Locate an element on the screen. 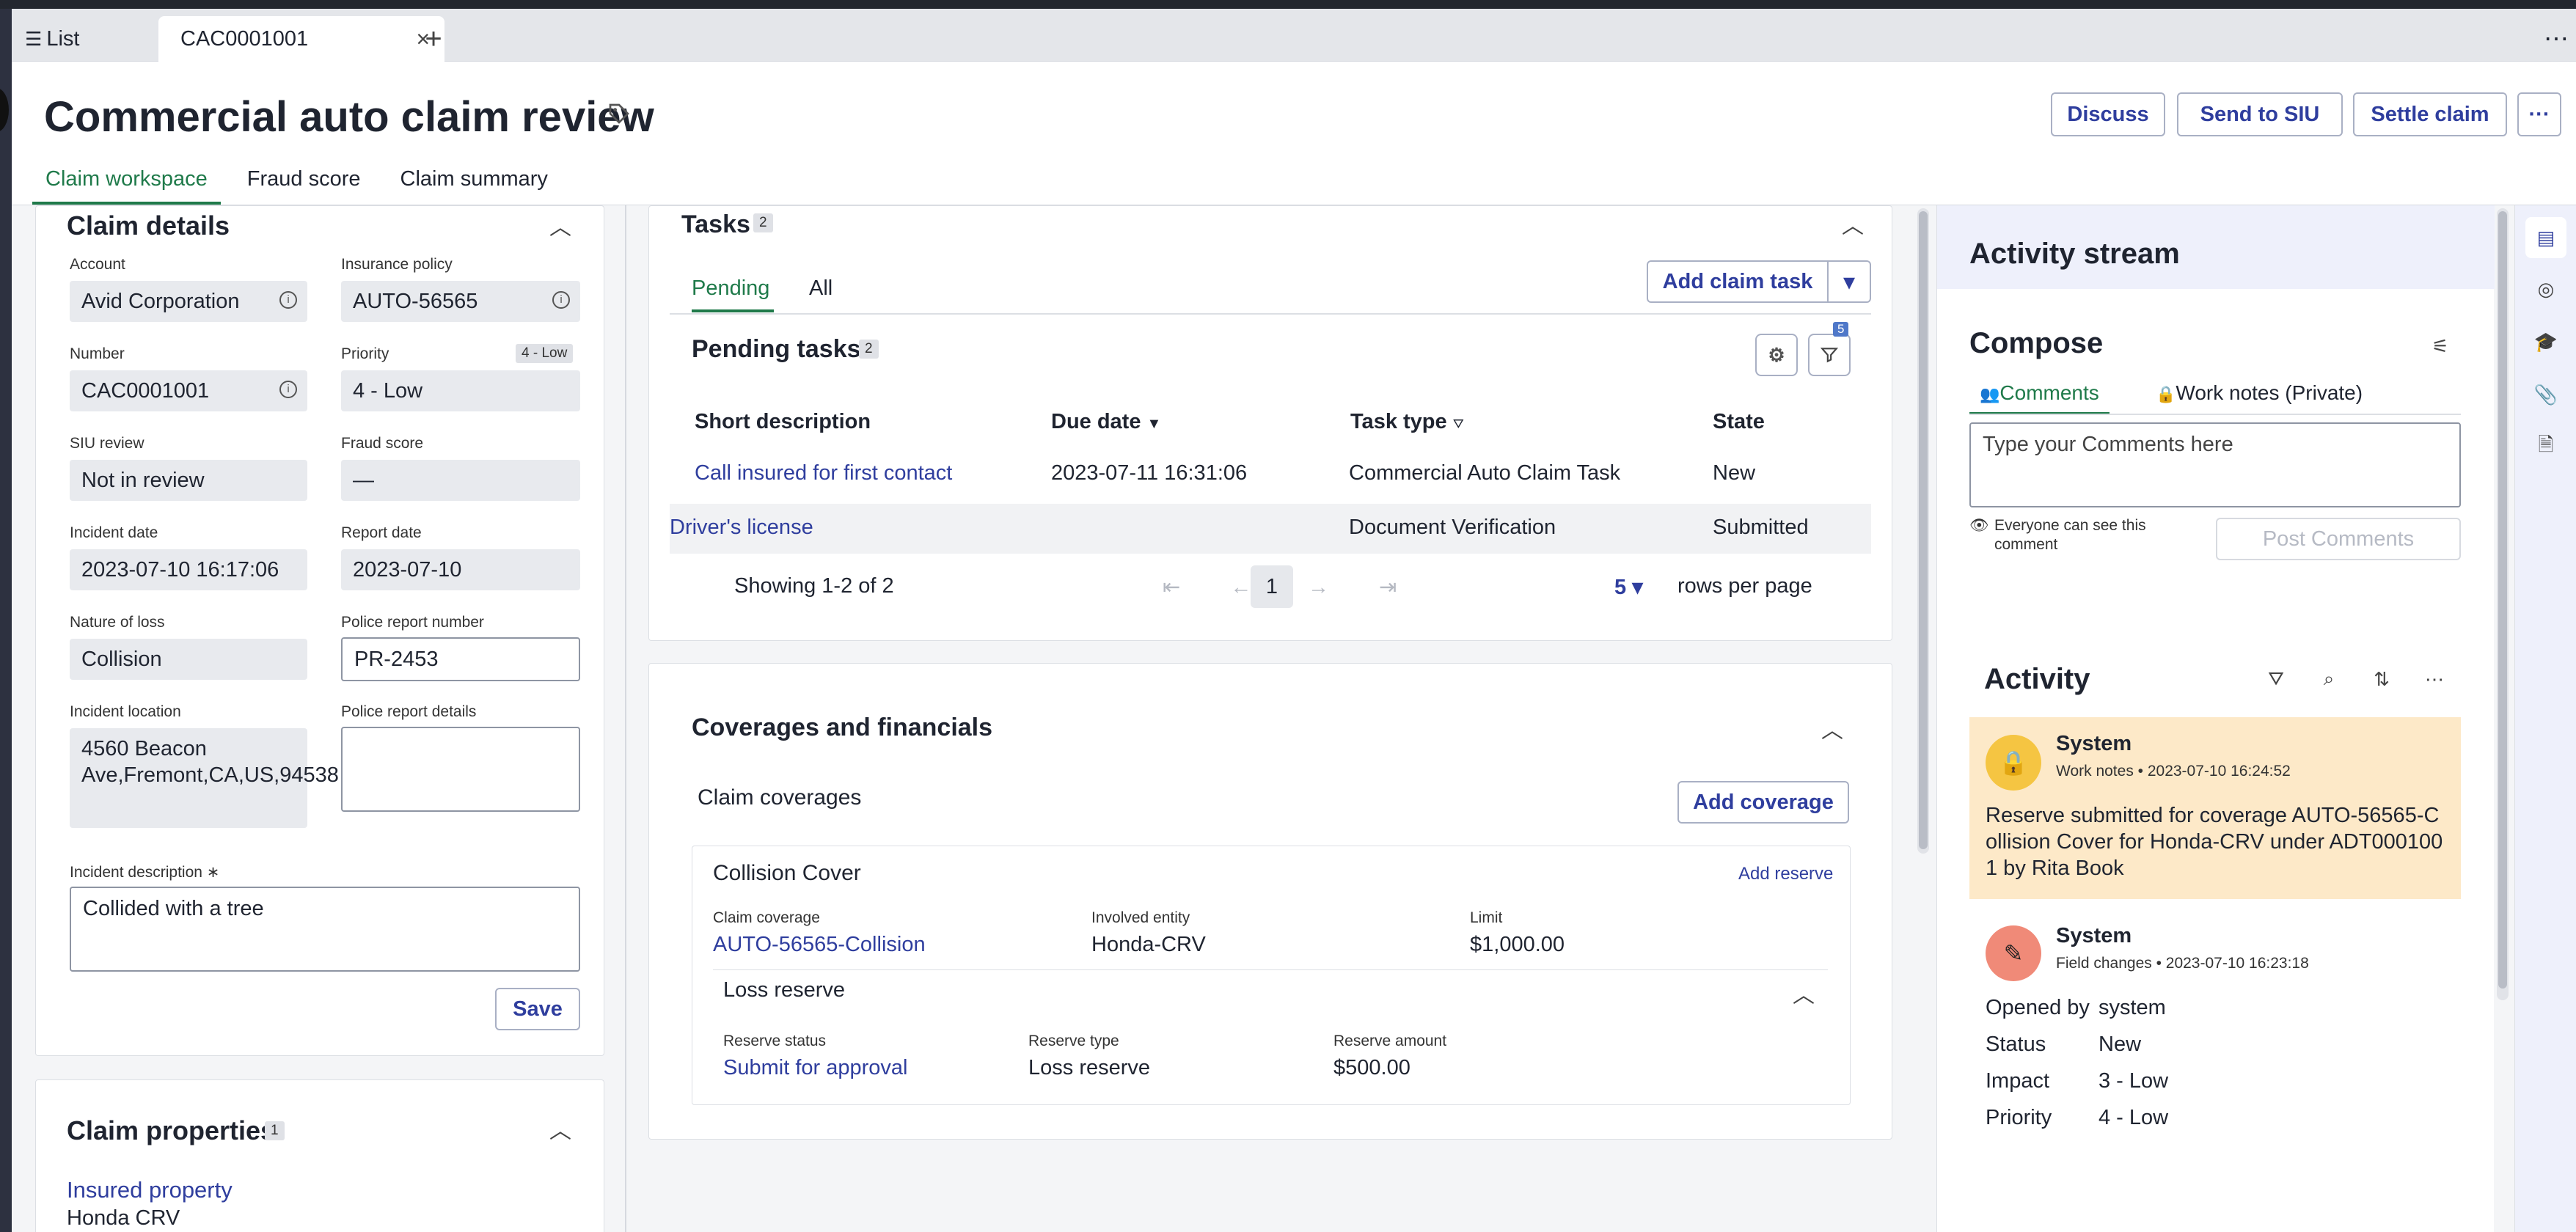  settle-claim-button: Settle claim is located at coordinates (2430, 114).